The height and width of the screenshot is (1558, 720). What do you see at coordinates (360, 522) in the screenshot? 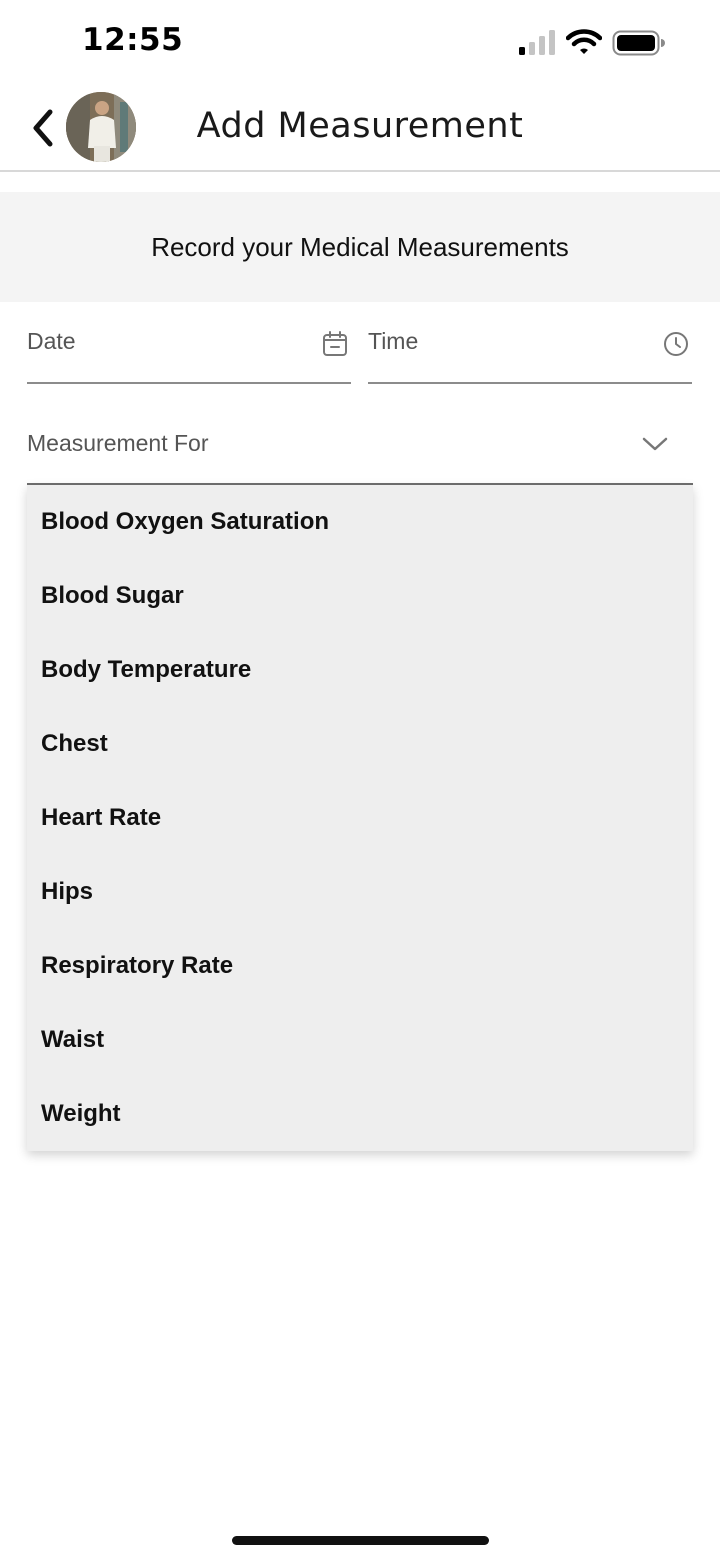
I see `option-blood-oxygen-saturation: Blood Oxygen Saturation` at bounding box center [360, 522].